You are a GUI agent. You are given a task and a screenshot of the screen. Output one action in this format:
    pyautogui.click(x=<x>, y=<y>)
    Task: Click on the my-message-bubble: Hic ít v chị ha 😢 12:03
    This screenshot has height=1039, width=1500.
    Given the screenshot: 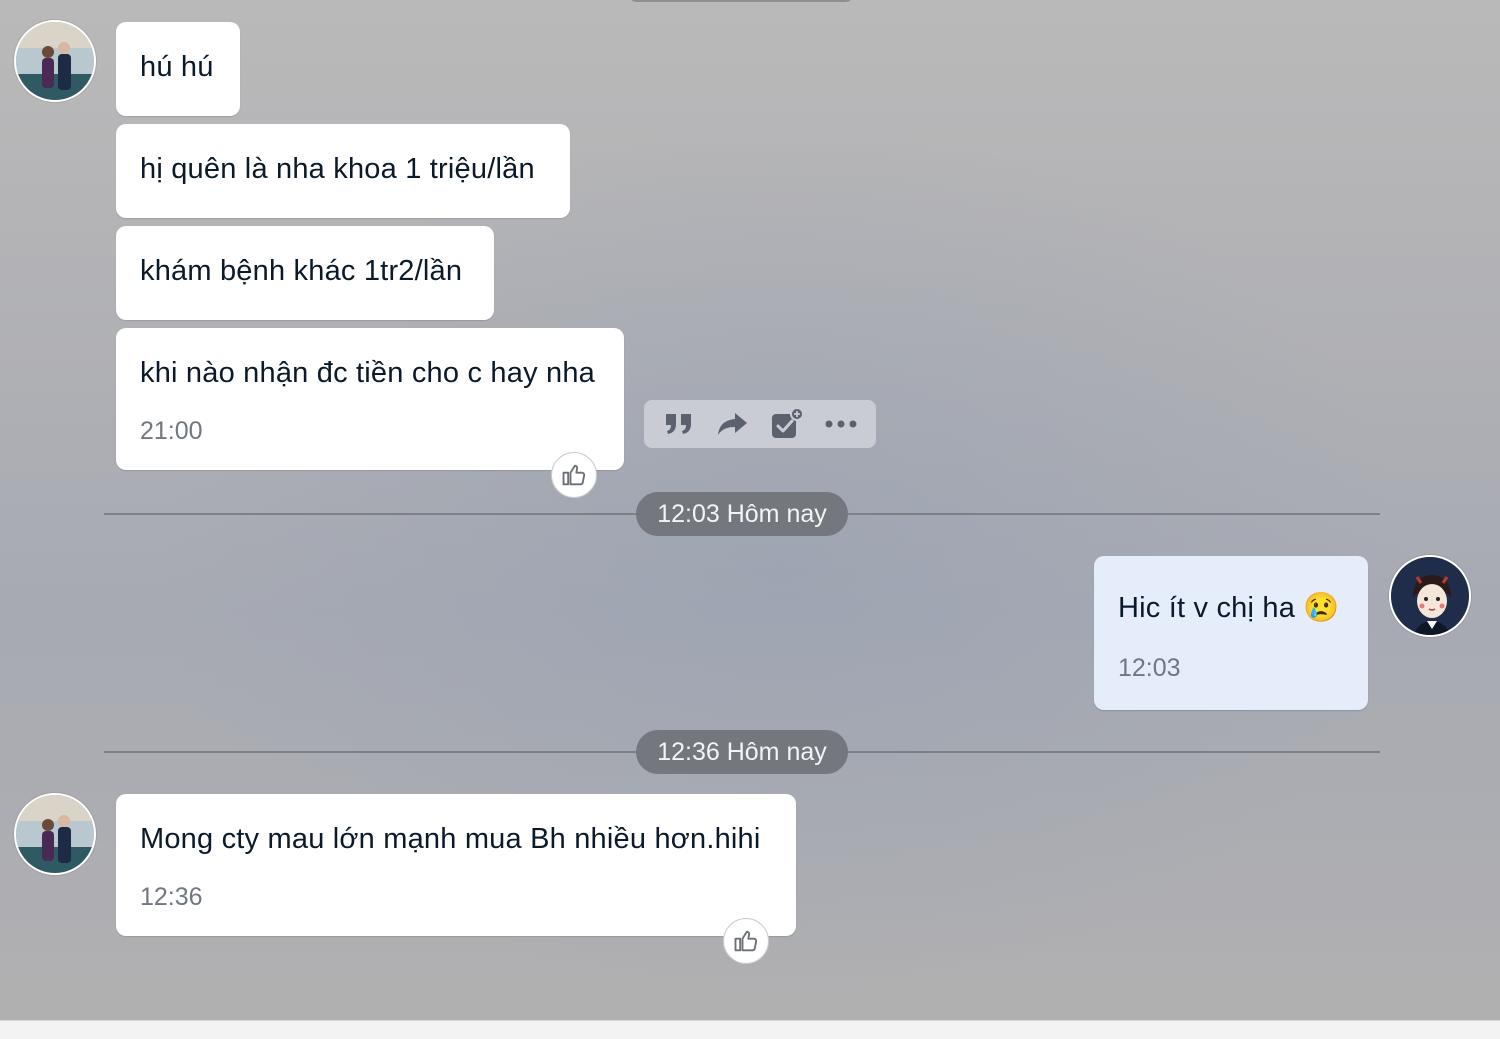 What is the action you would take?
    pyautogui.click(x=1231, y=633)
    